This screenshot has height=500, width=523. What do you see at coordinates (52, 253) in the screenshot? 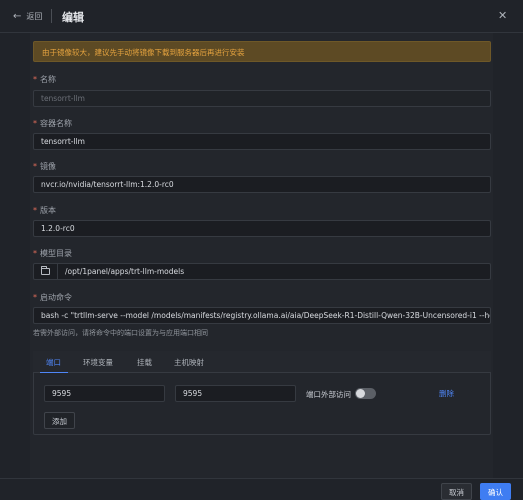
I see `model-dir-label: * 模型目录` at bounding box center [52, 253].